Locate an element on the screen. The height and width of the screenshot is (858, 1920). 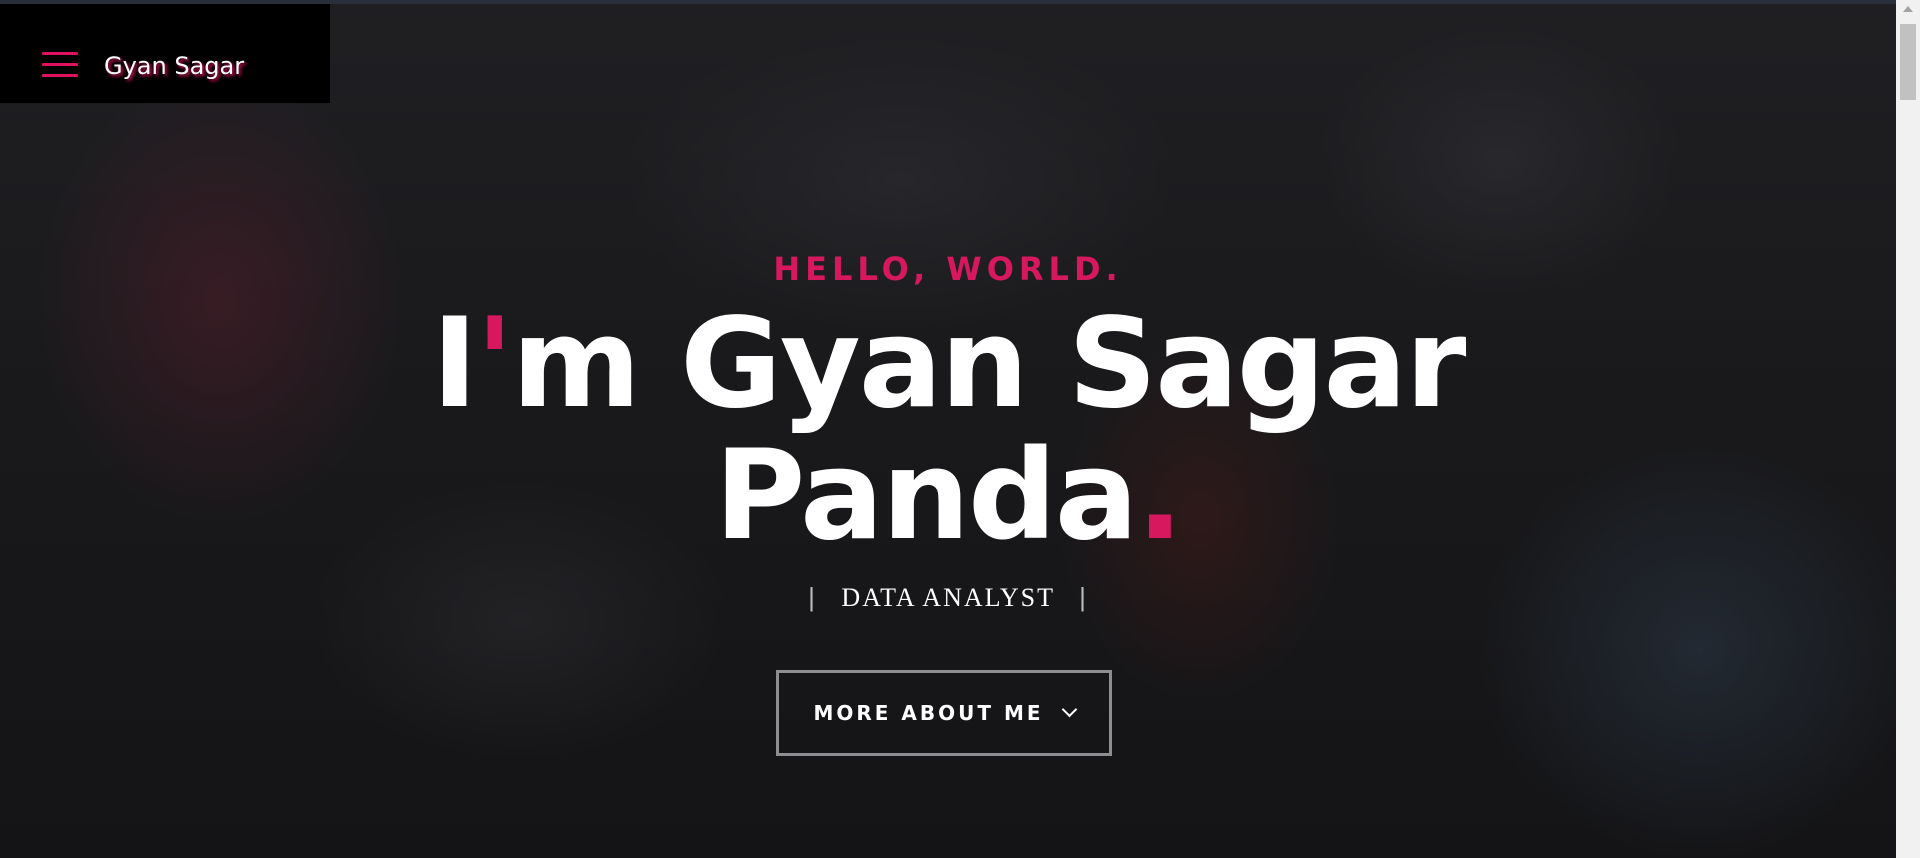
role-text: DATA ANALYST is located at coordinates (948, 597).